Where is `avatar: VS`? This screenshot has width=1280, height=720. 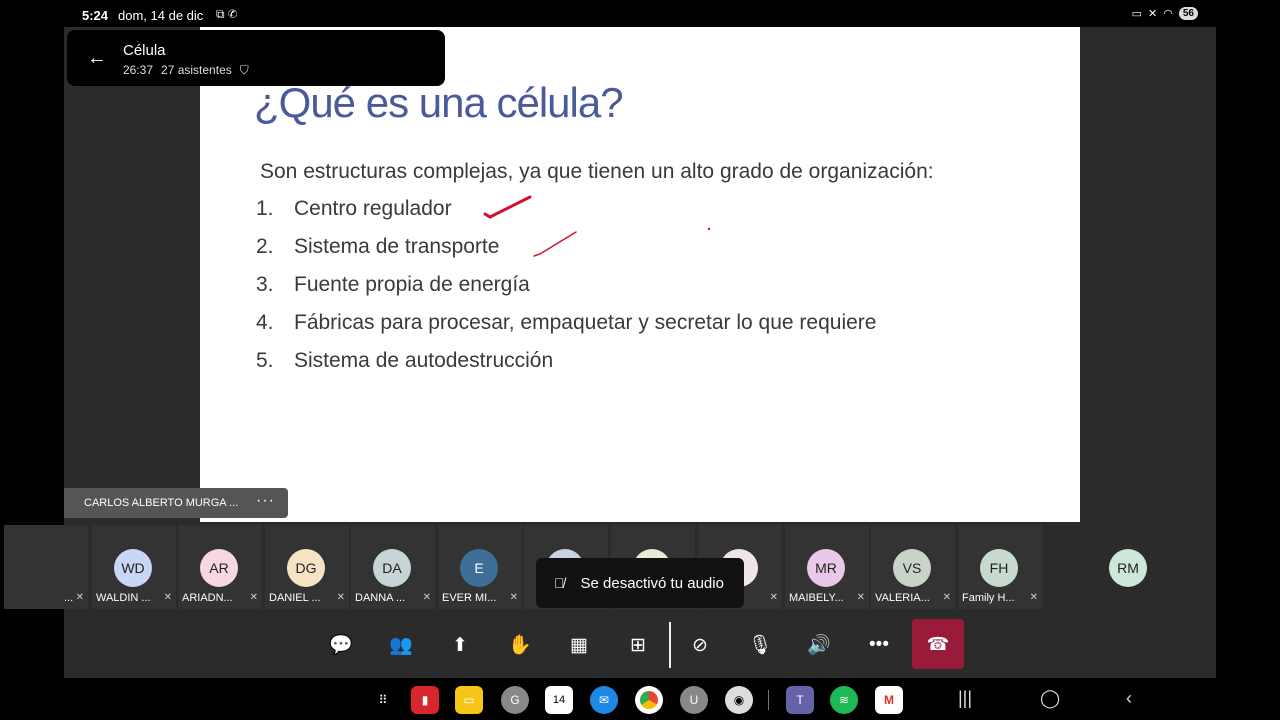 avatar: VS is located at coordinates (912, 568).